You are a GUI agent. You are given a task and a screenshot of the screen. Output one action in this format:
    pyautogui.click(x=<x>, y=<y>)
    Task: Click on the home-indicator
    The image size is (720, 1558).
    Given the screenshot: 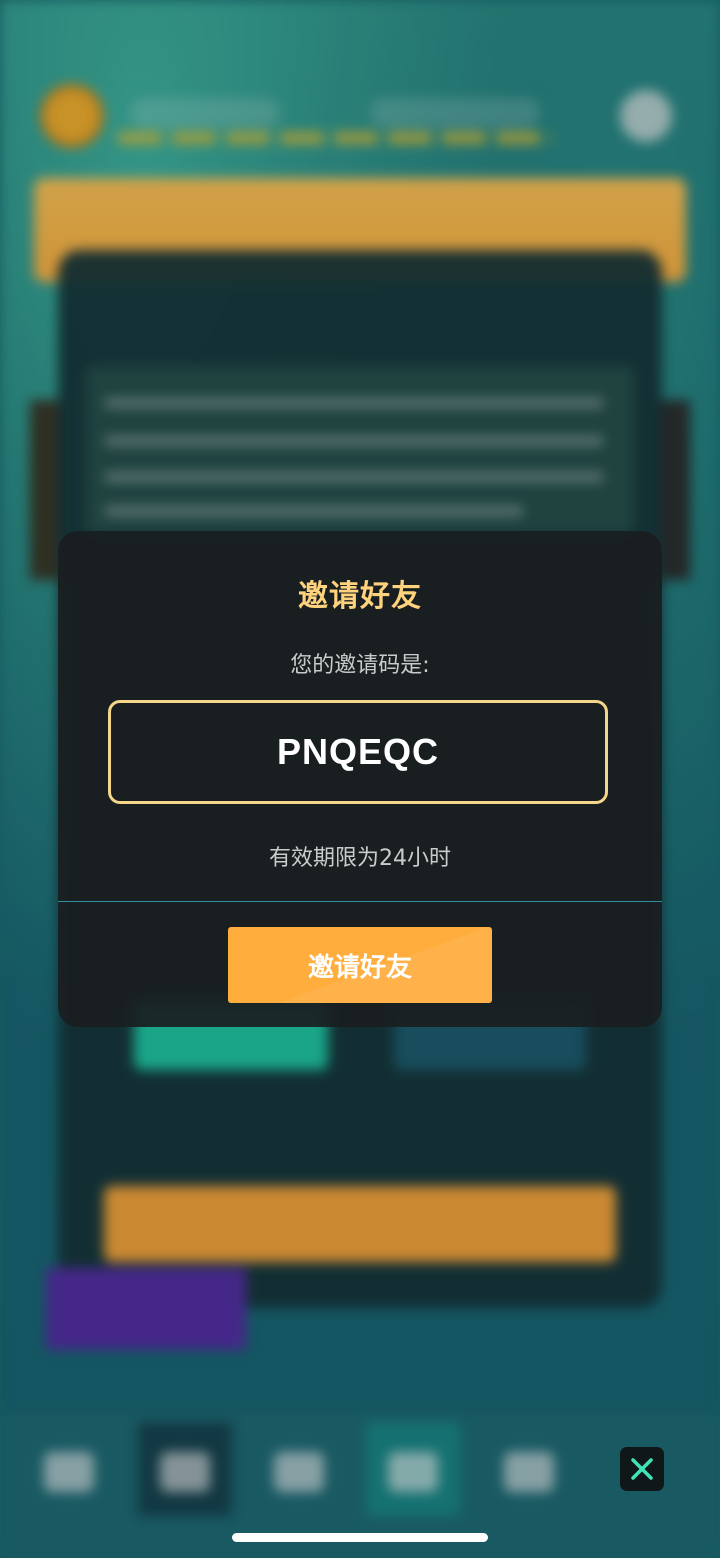 What is the action you would take?
    pyautogui.click(x=360, y=1537)
    